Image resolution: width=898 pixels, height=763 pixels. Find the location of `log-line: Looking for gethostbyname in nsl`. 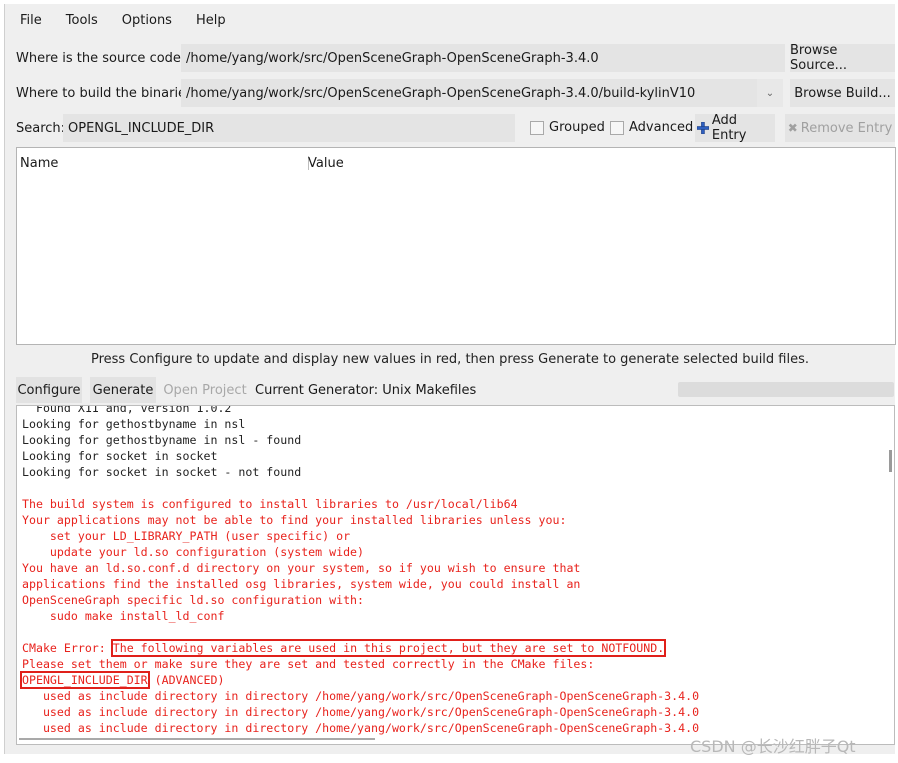

log-line: Looking for gethostbyname in nsl is located at coordinates (134, 424).